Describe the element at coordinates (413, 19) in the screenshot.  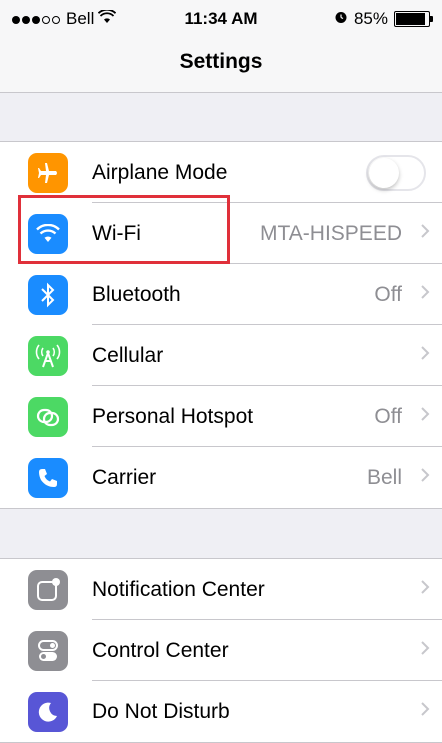
I see `battery-icon` at that location.